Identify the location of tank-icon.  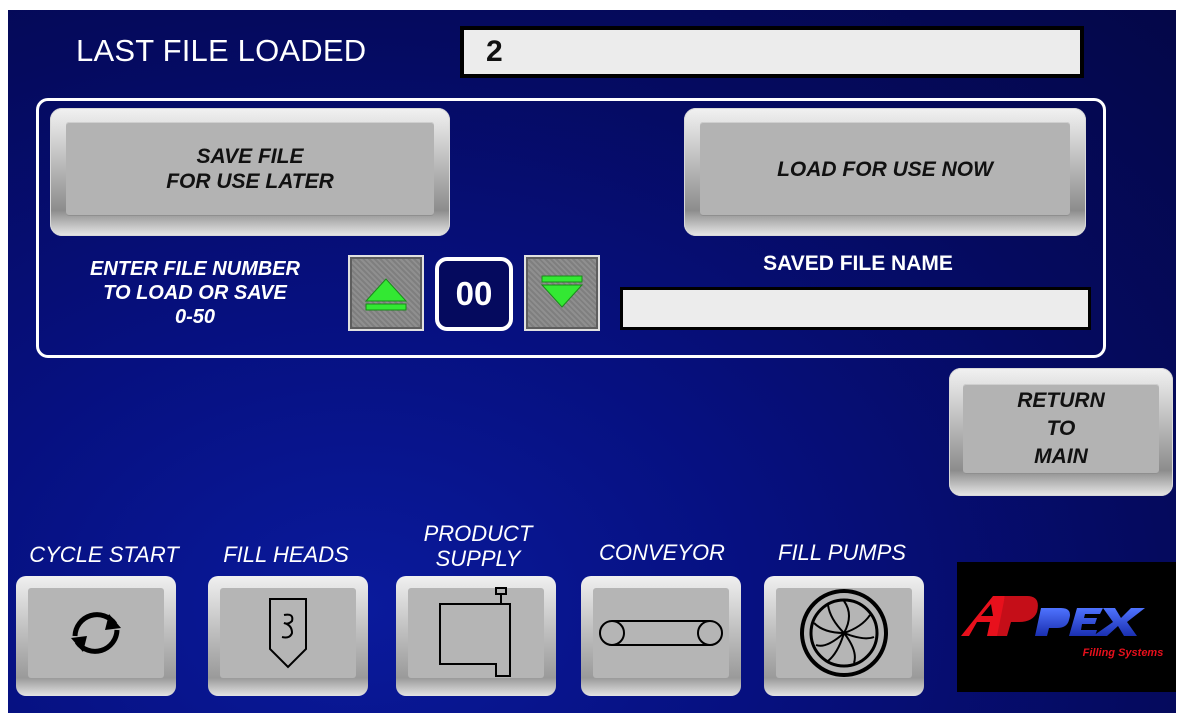
(475, 632).